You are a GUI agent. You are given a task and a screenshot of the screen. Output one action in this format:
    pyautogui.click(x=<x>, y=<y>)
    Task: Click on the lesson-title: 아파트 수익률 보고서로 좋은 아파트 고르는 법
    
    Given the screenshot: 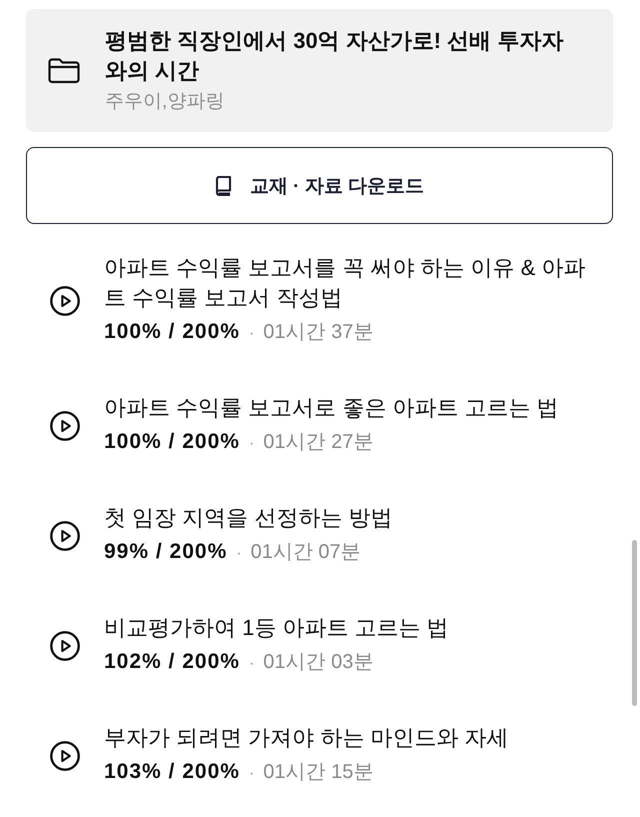 What is the action you would take?
    pyautogui.click(x=332, y=408)
    